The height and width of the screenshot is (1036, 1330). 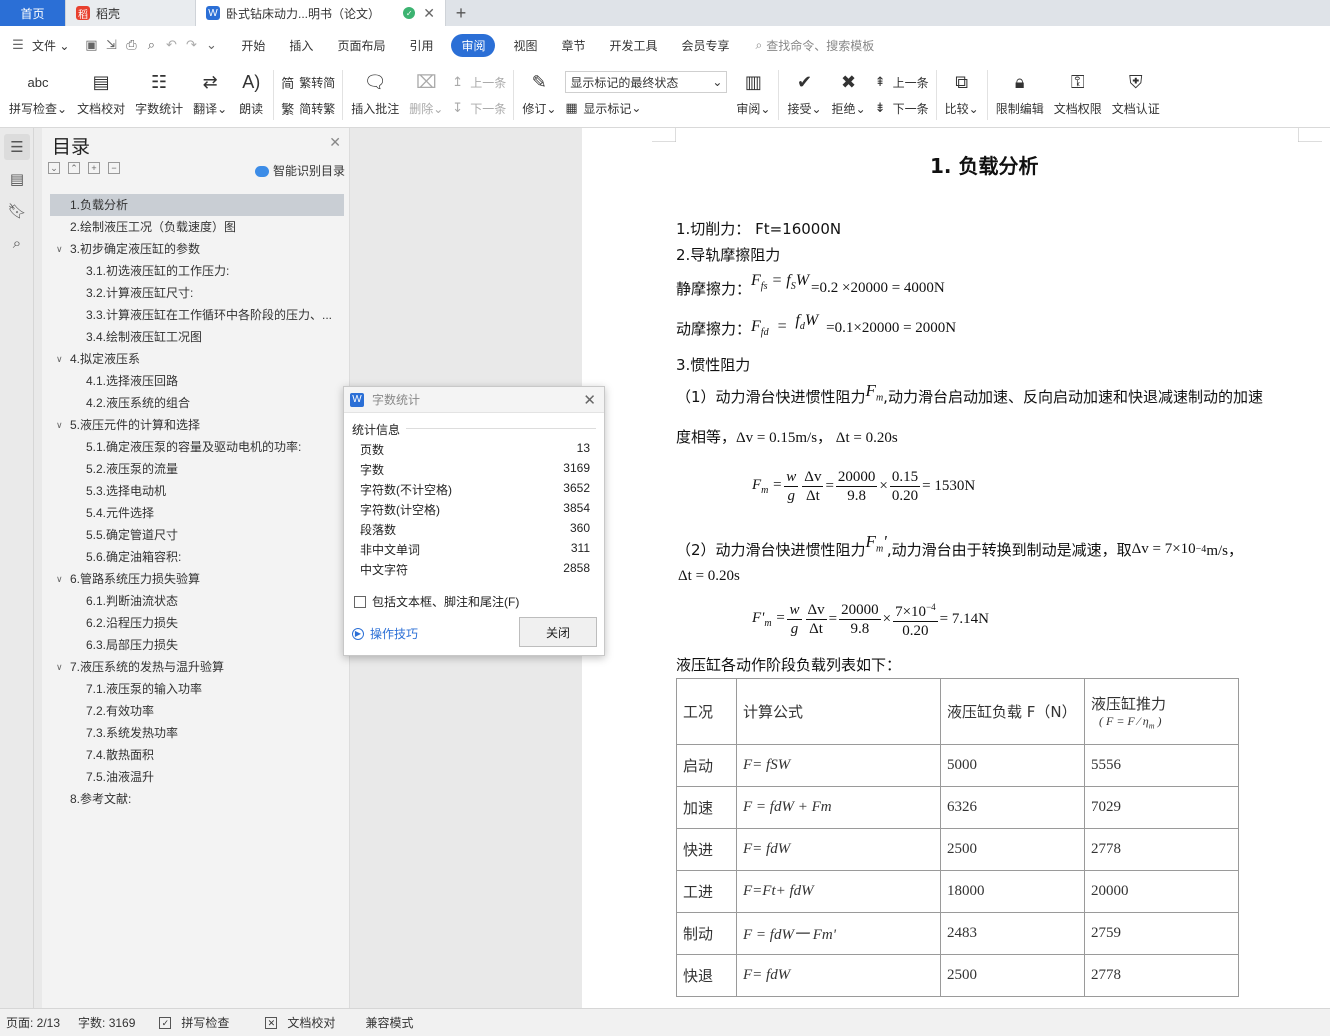 I want to click on tab-document: W 卧式钻床动力...明书（论文） ✓ ✕, so click(x=321, y=13).